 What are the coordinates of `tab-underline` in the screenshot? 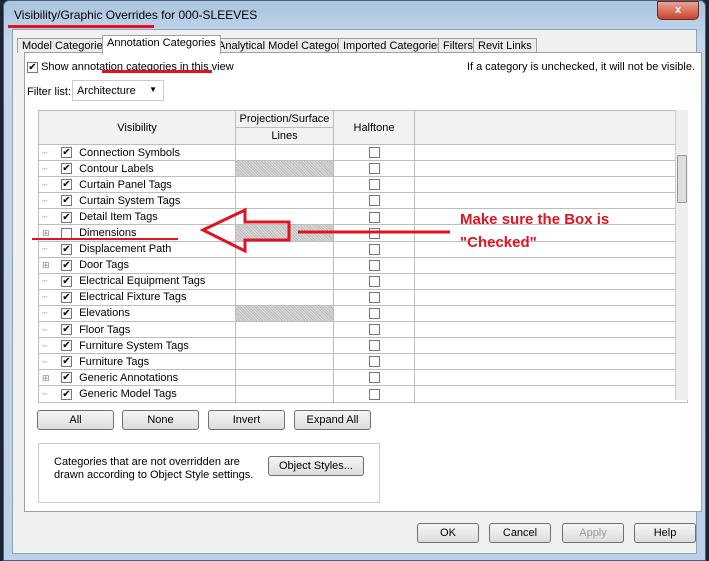 It's located at (157, 71).